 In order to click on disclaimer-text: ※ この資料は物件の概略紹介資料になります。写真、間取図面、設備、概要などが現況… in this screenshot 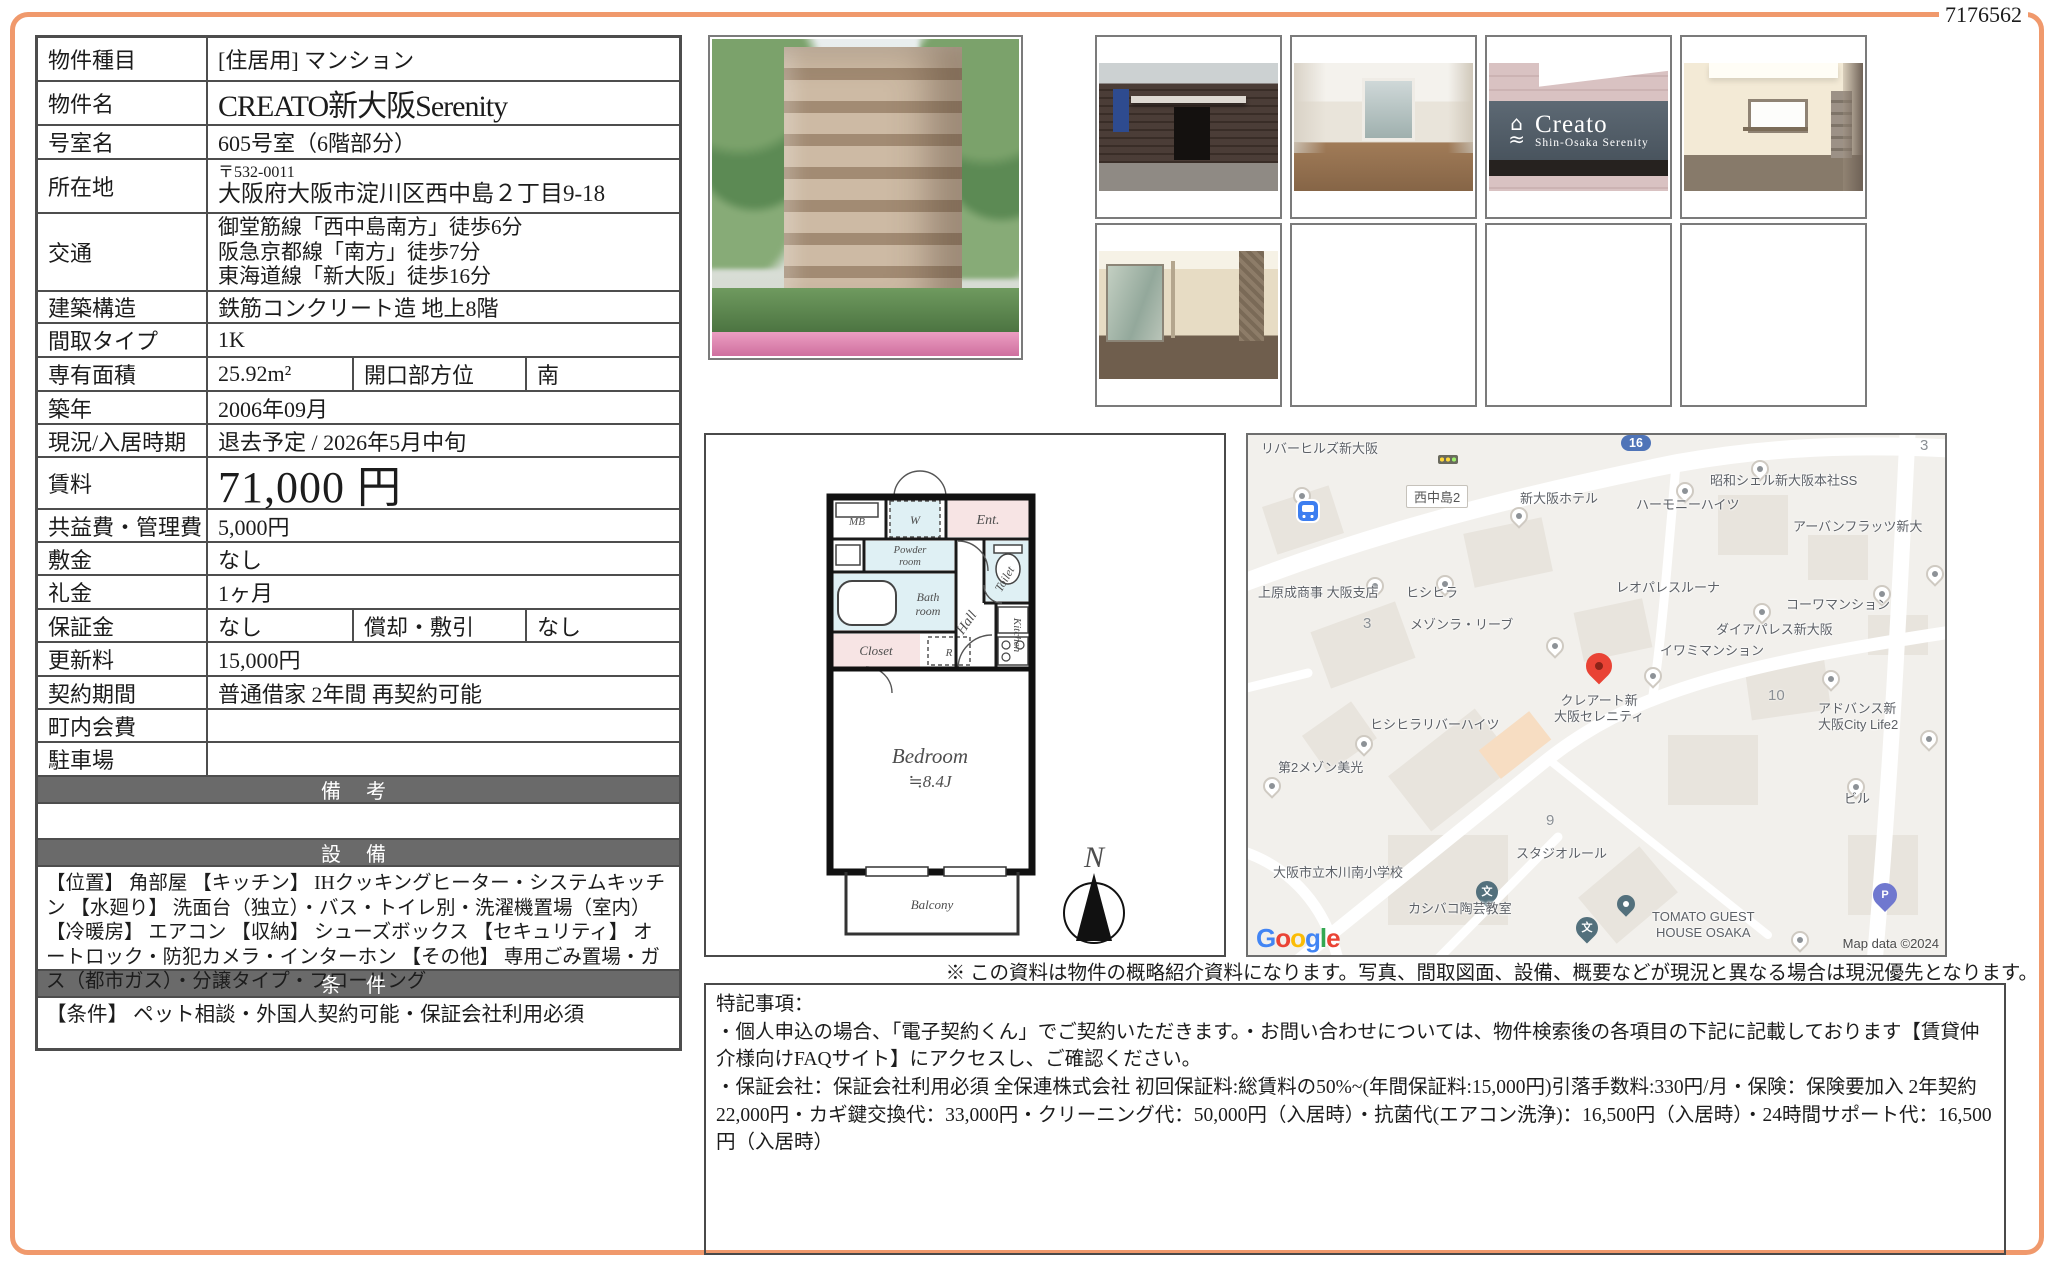, I will do `click(1491, 973)`.